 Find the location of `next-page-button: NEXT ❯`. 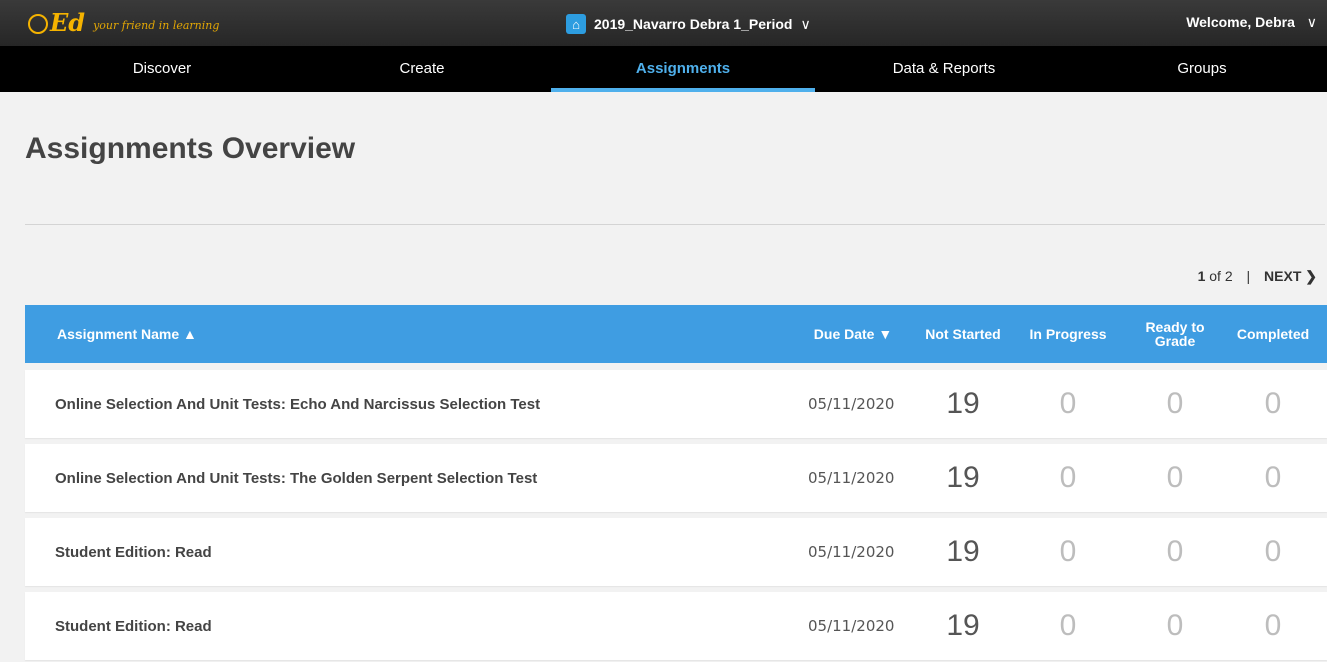

next-page-button: NEXT ❯ is located at coordinates (1290, 276).